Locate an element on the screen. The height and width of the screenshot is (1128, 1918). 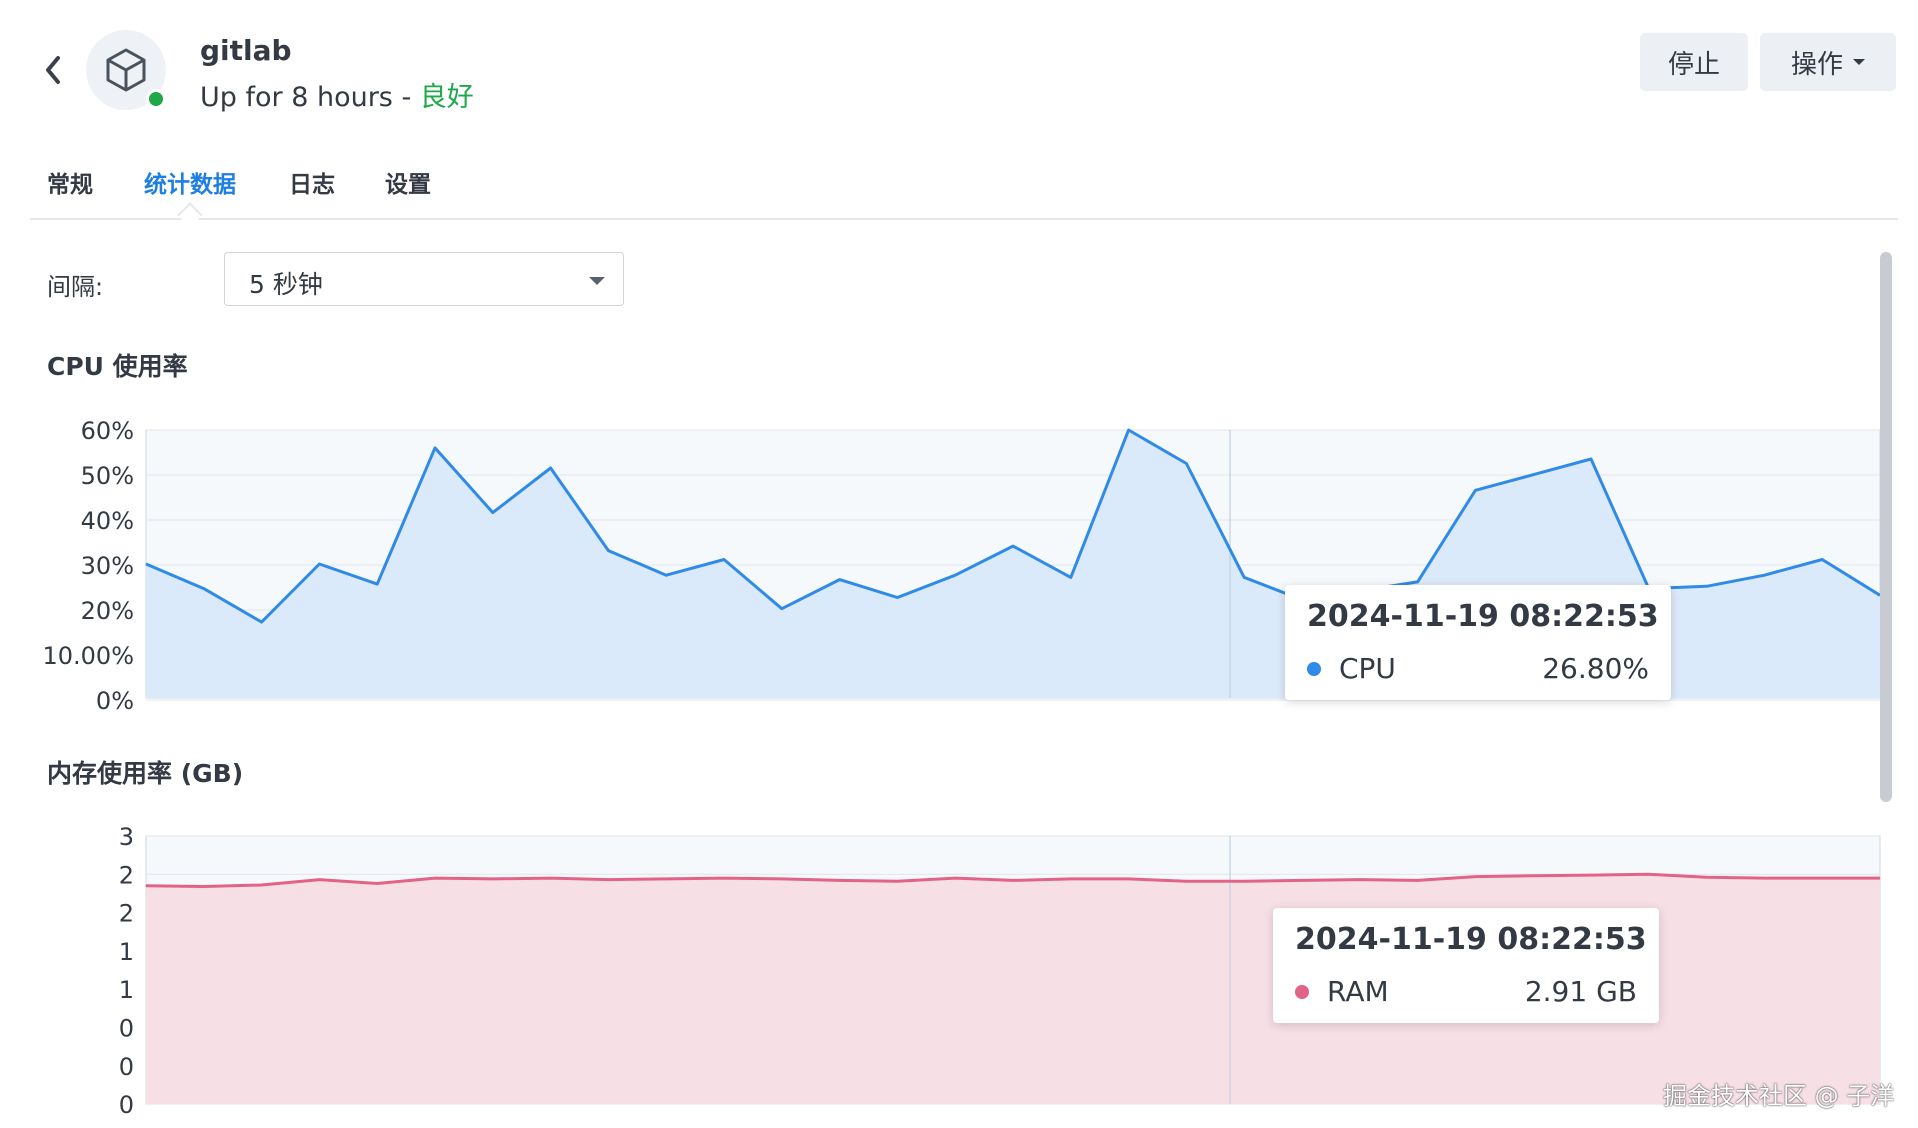
cpu-y-tick-label: 60% is located at coordinates (107, 431).